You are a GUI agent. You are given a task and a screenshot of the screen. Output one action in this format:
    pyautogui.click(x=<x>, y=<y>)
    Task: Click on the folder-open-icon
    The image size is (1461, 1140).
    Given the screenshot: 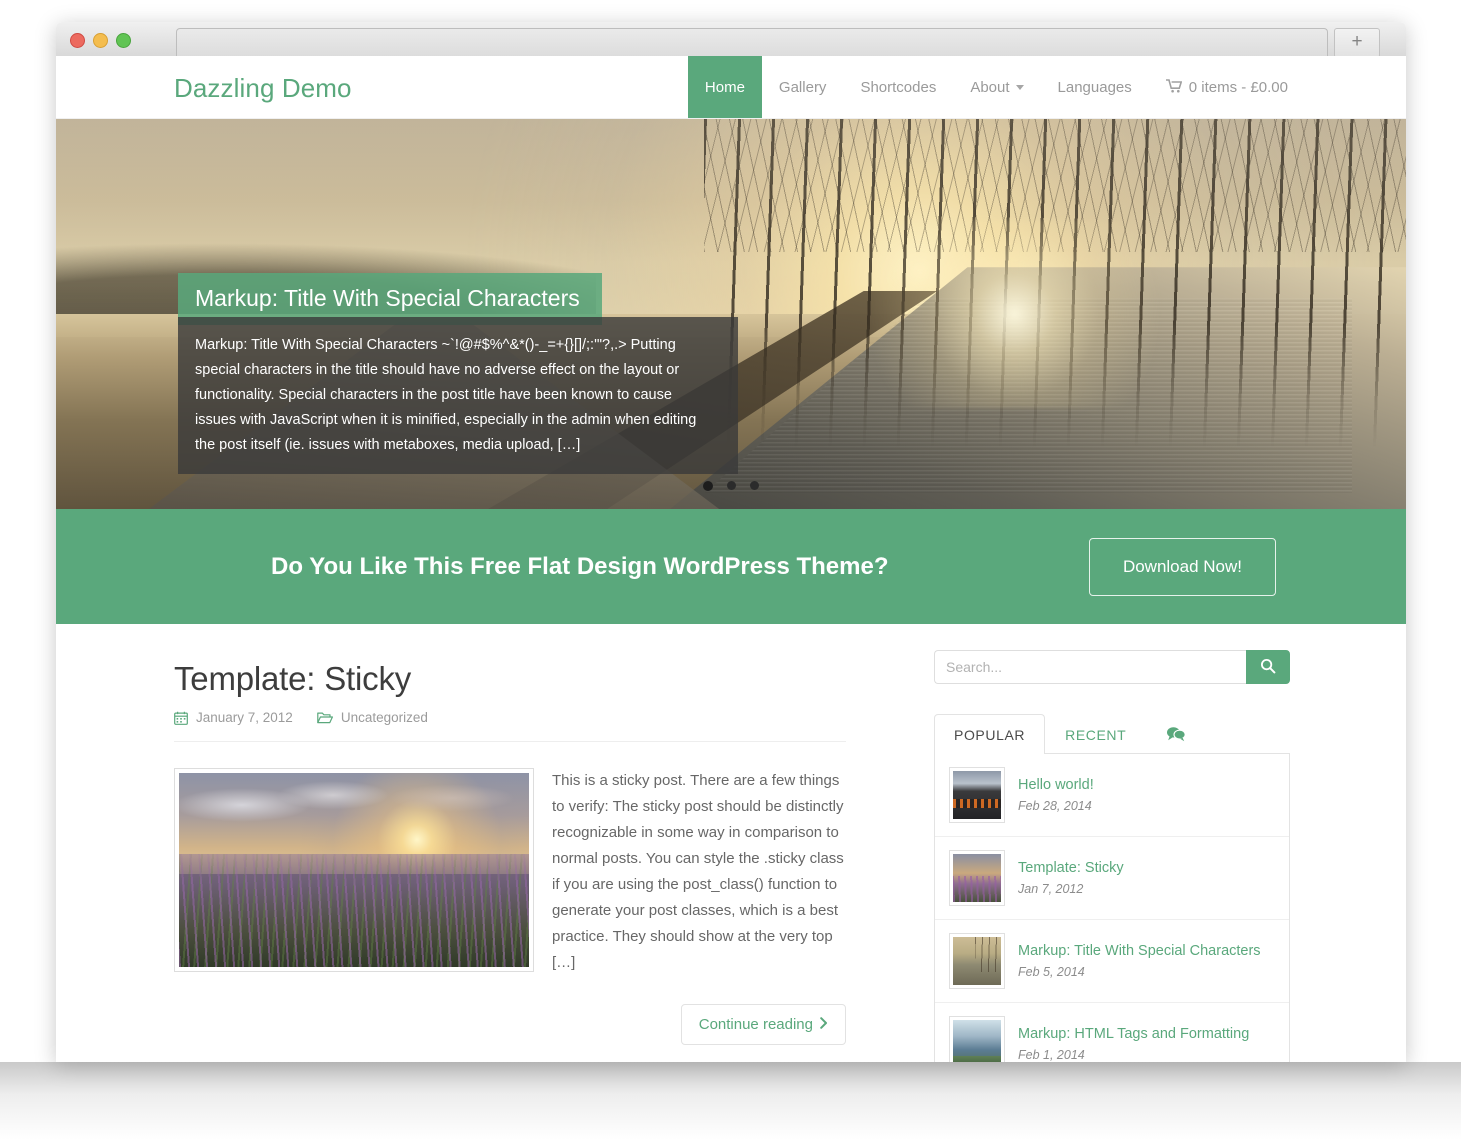 What is the action you would take?
    pyautogui.click(x=325, y=717)
    